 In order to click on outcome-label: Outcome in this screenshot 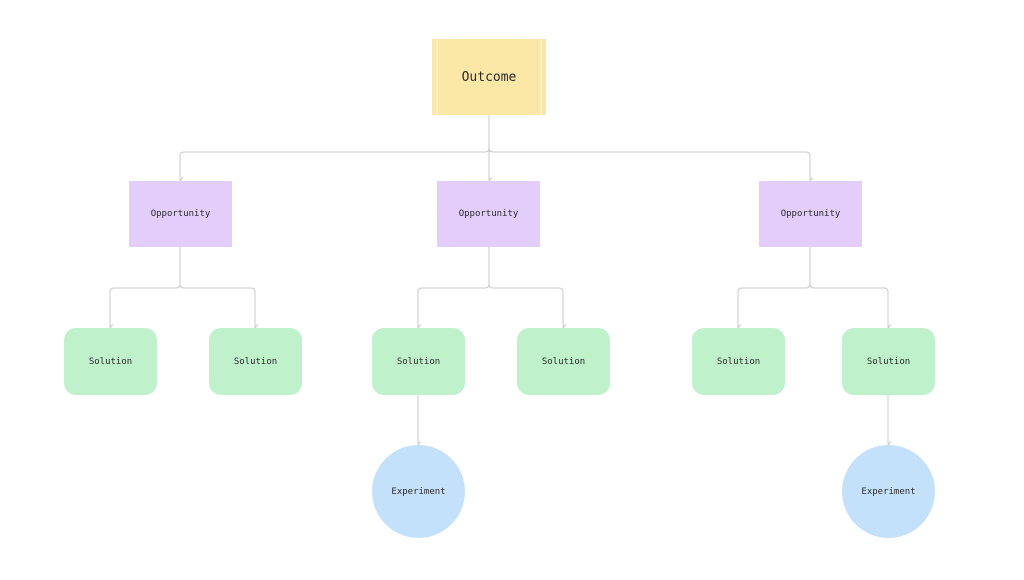, I will do `click(489, 77)`.